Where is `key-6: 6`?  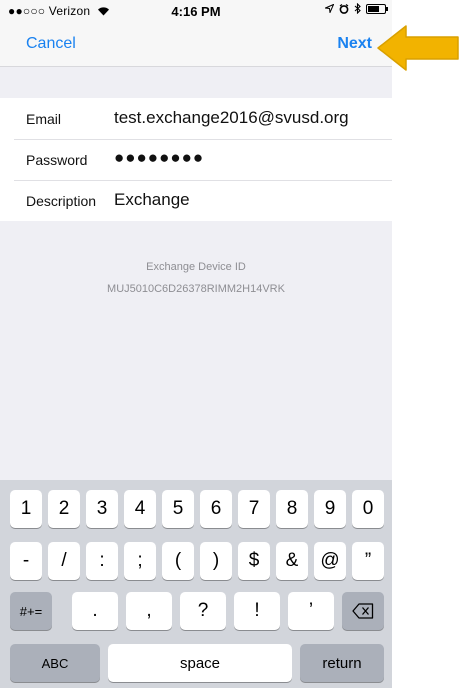
key-6: 6 is located at coordinates (216, 509).